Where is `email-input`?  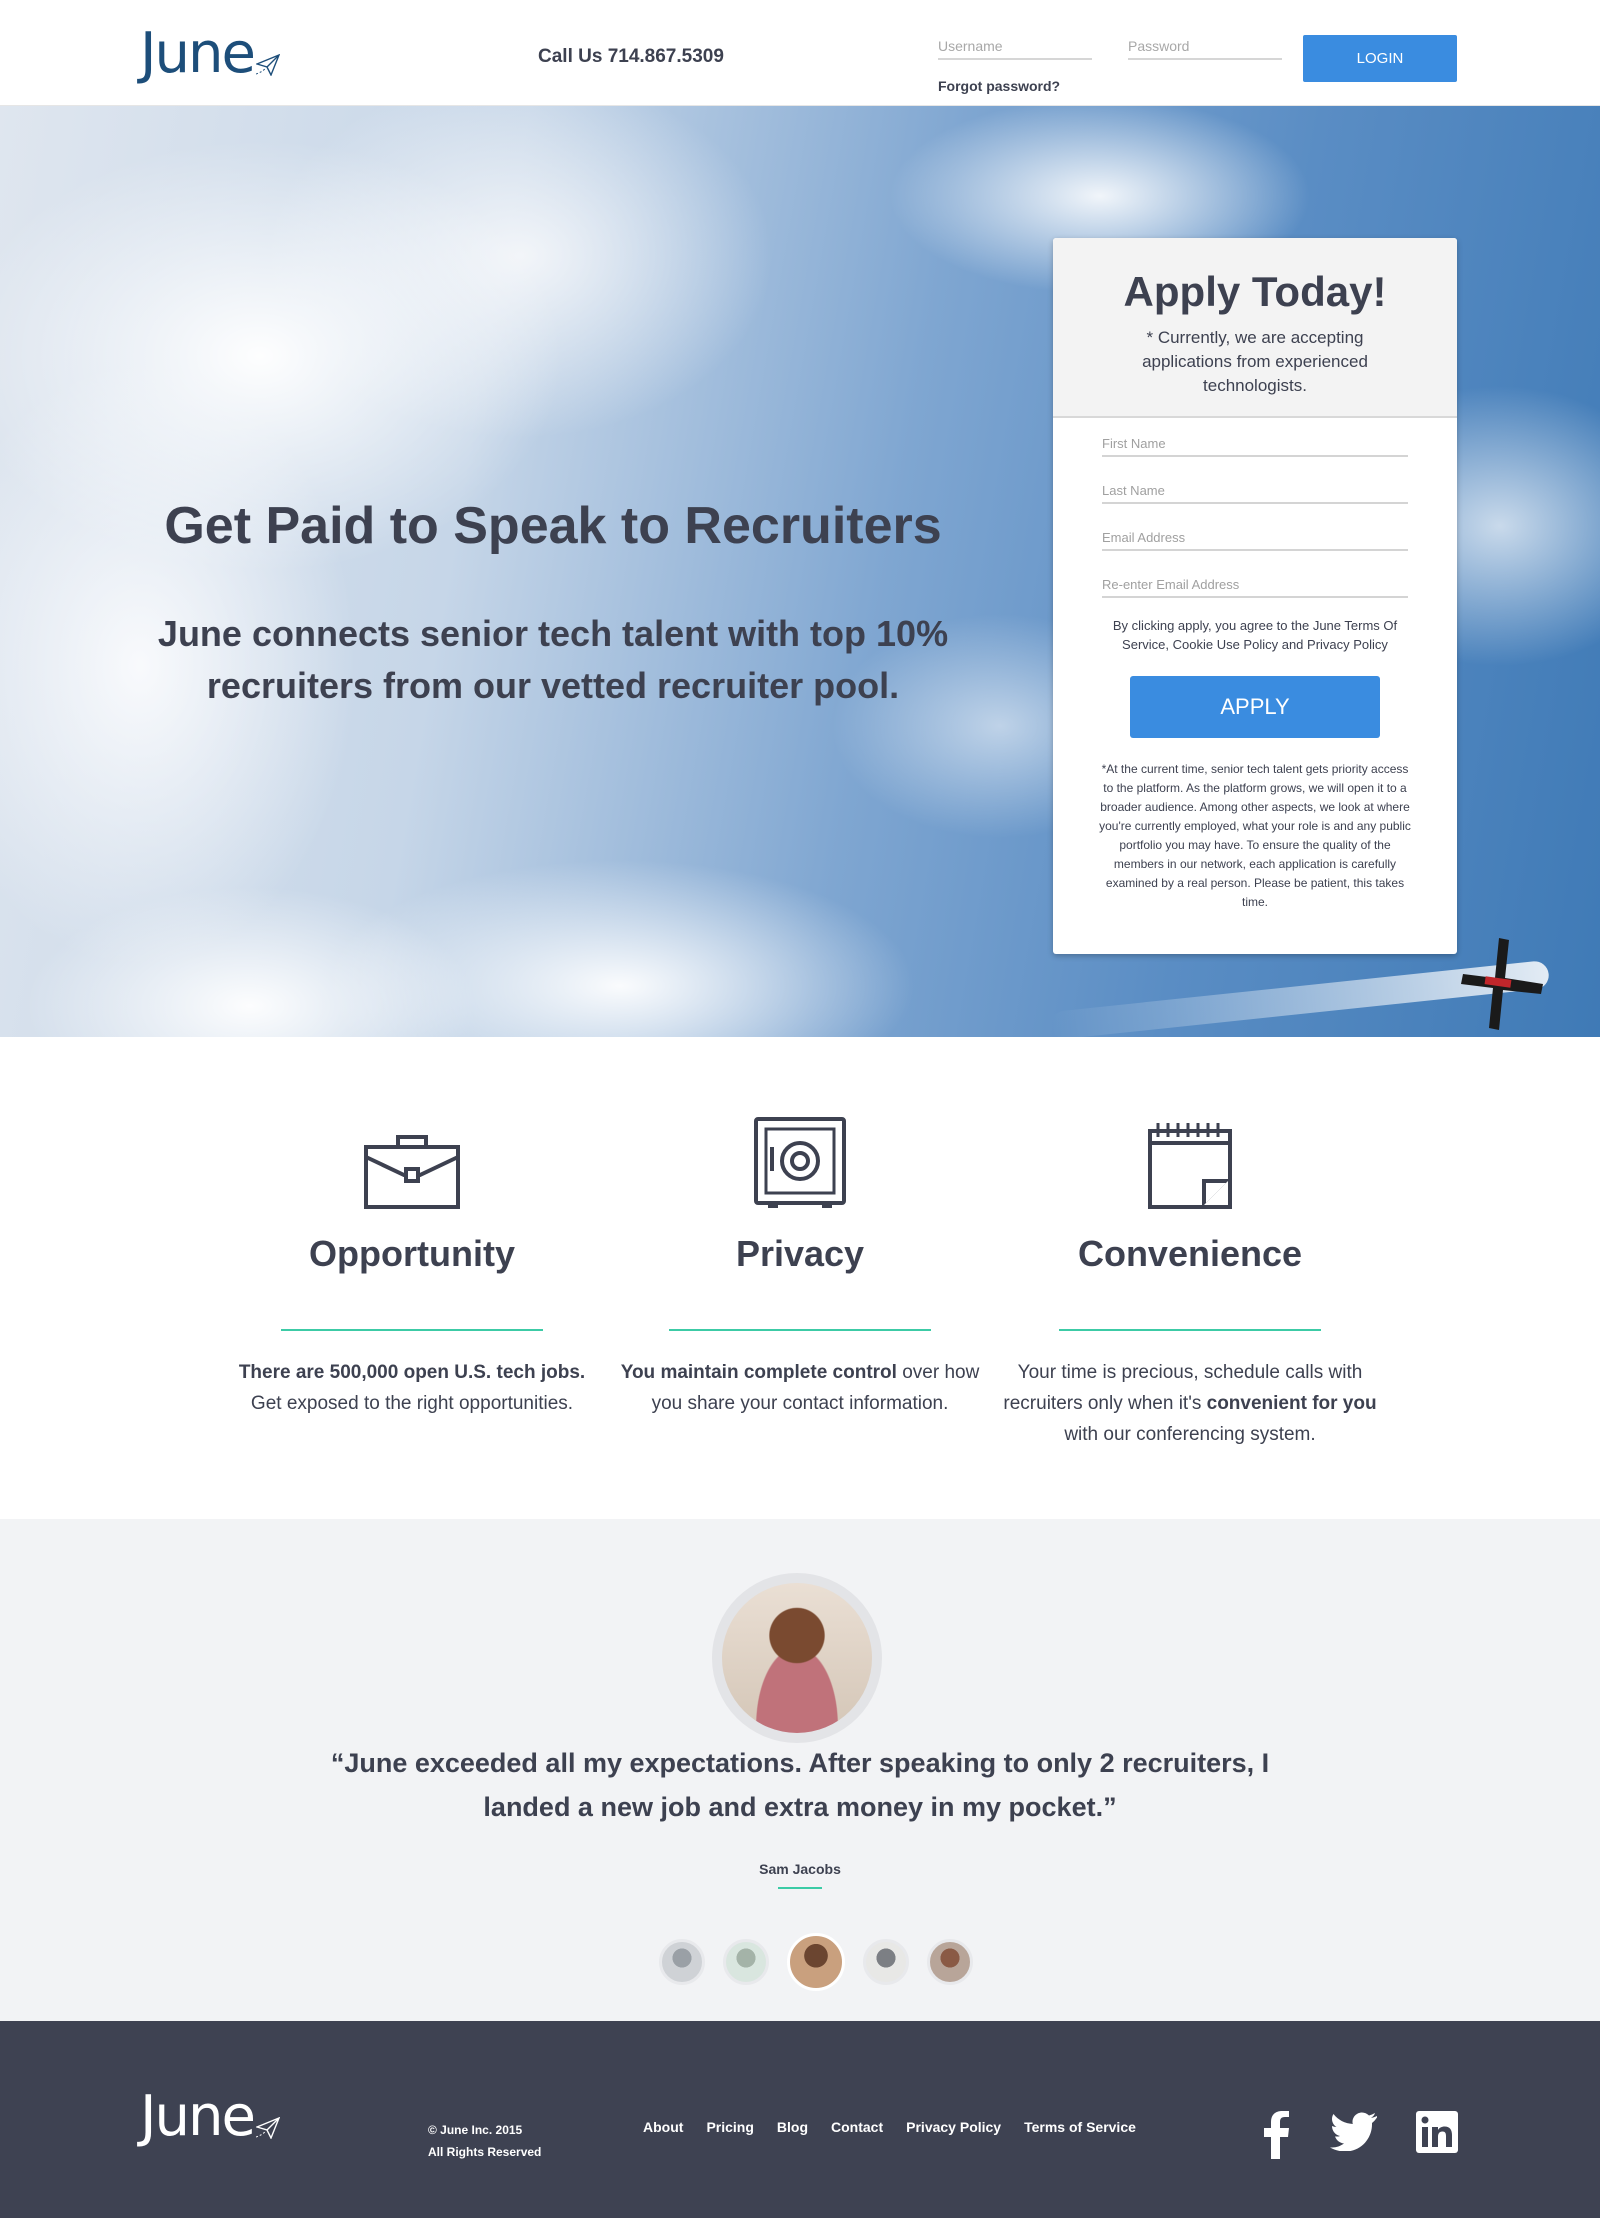 email-input is located at coordinates (1255, 538).